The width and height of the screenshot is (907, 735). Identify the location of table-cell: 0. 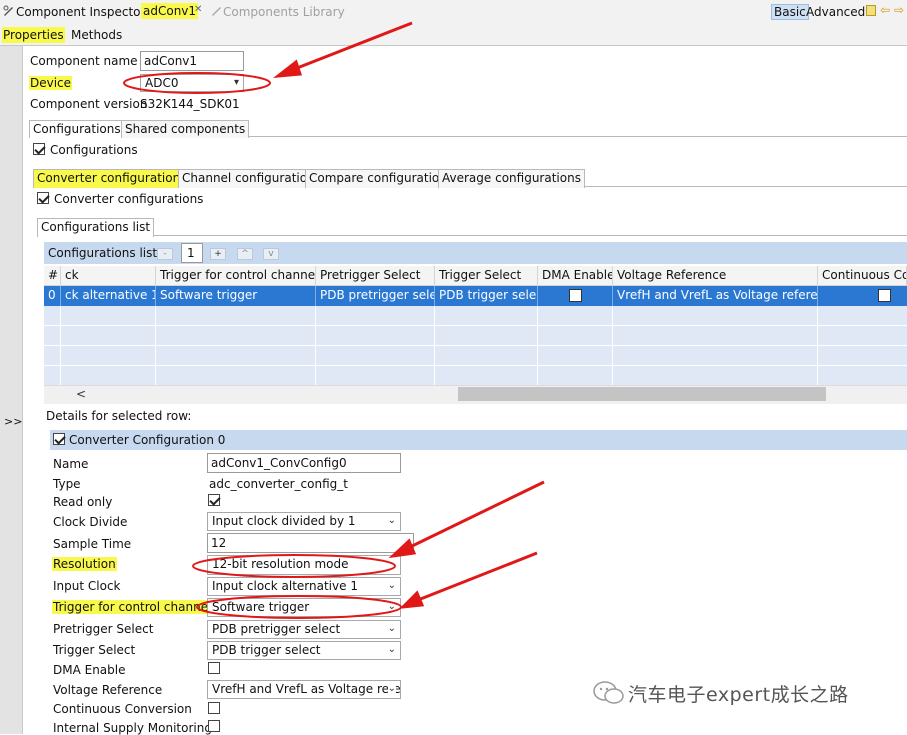
(52, 296).